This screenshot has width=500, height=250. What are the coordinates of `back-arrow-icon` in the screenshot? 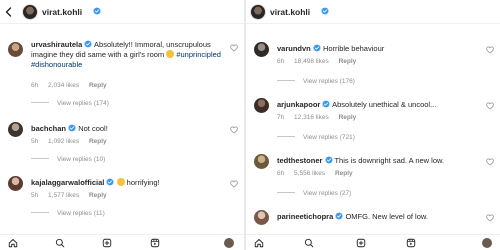 It's located at (9, 12).